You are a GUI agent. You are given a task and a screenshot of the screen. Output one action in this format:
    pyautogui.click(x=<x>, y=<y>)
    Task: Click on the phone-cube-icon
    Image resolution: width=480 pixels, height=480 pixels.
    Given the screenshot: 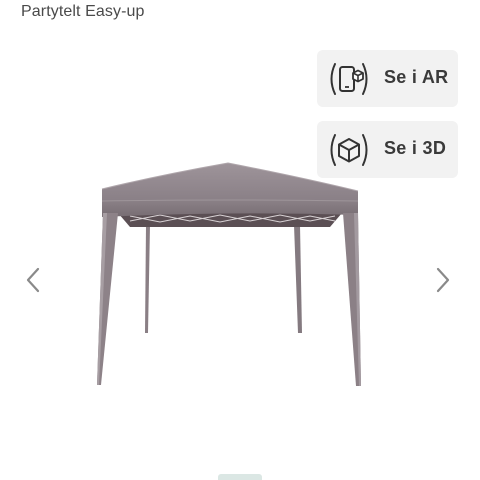 What is the action you would take?
    pyautogui.click(x=349, y=79)
    